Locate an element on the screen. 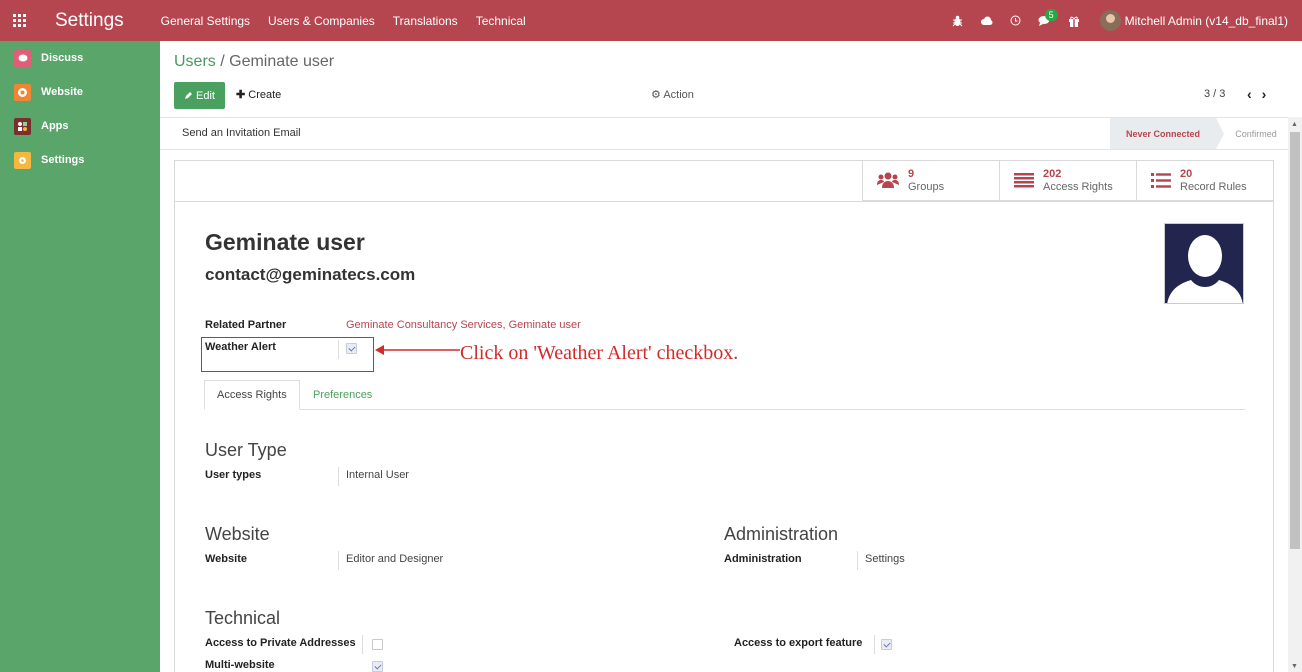  website-value: Editor and Designer is located at coordinates (394, 559).